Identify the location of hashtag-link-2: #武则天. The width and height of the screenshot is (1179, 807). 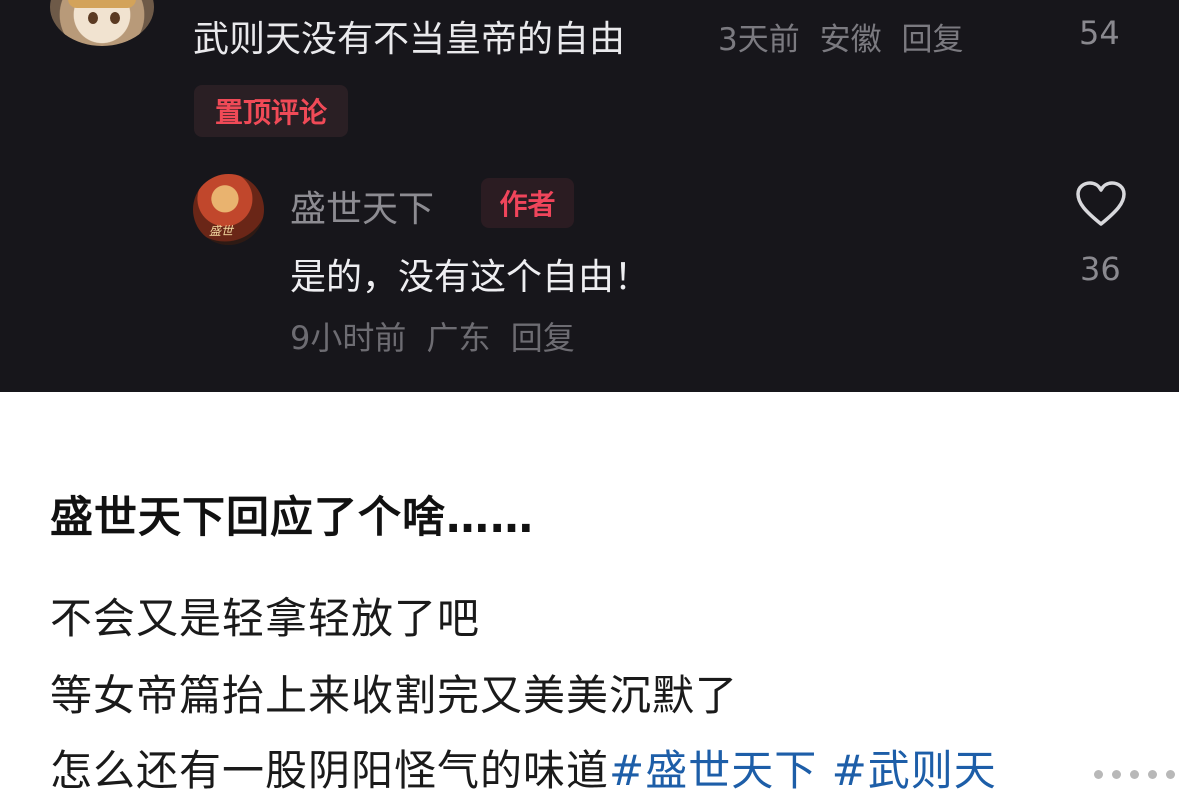
(914, 770).